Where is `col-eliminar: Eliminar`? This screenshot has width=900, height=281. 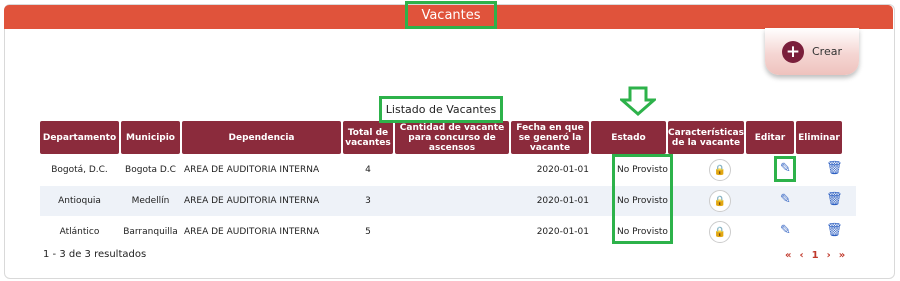 col-eliminar: Eliminar is located at coordinates (819, 137).